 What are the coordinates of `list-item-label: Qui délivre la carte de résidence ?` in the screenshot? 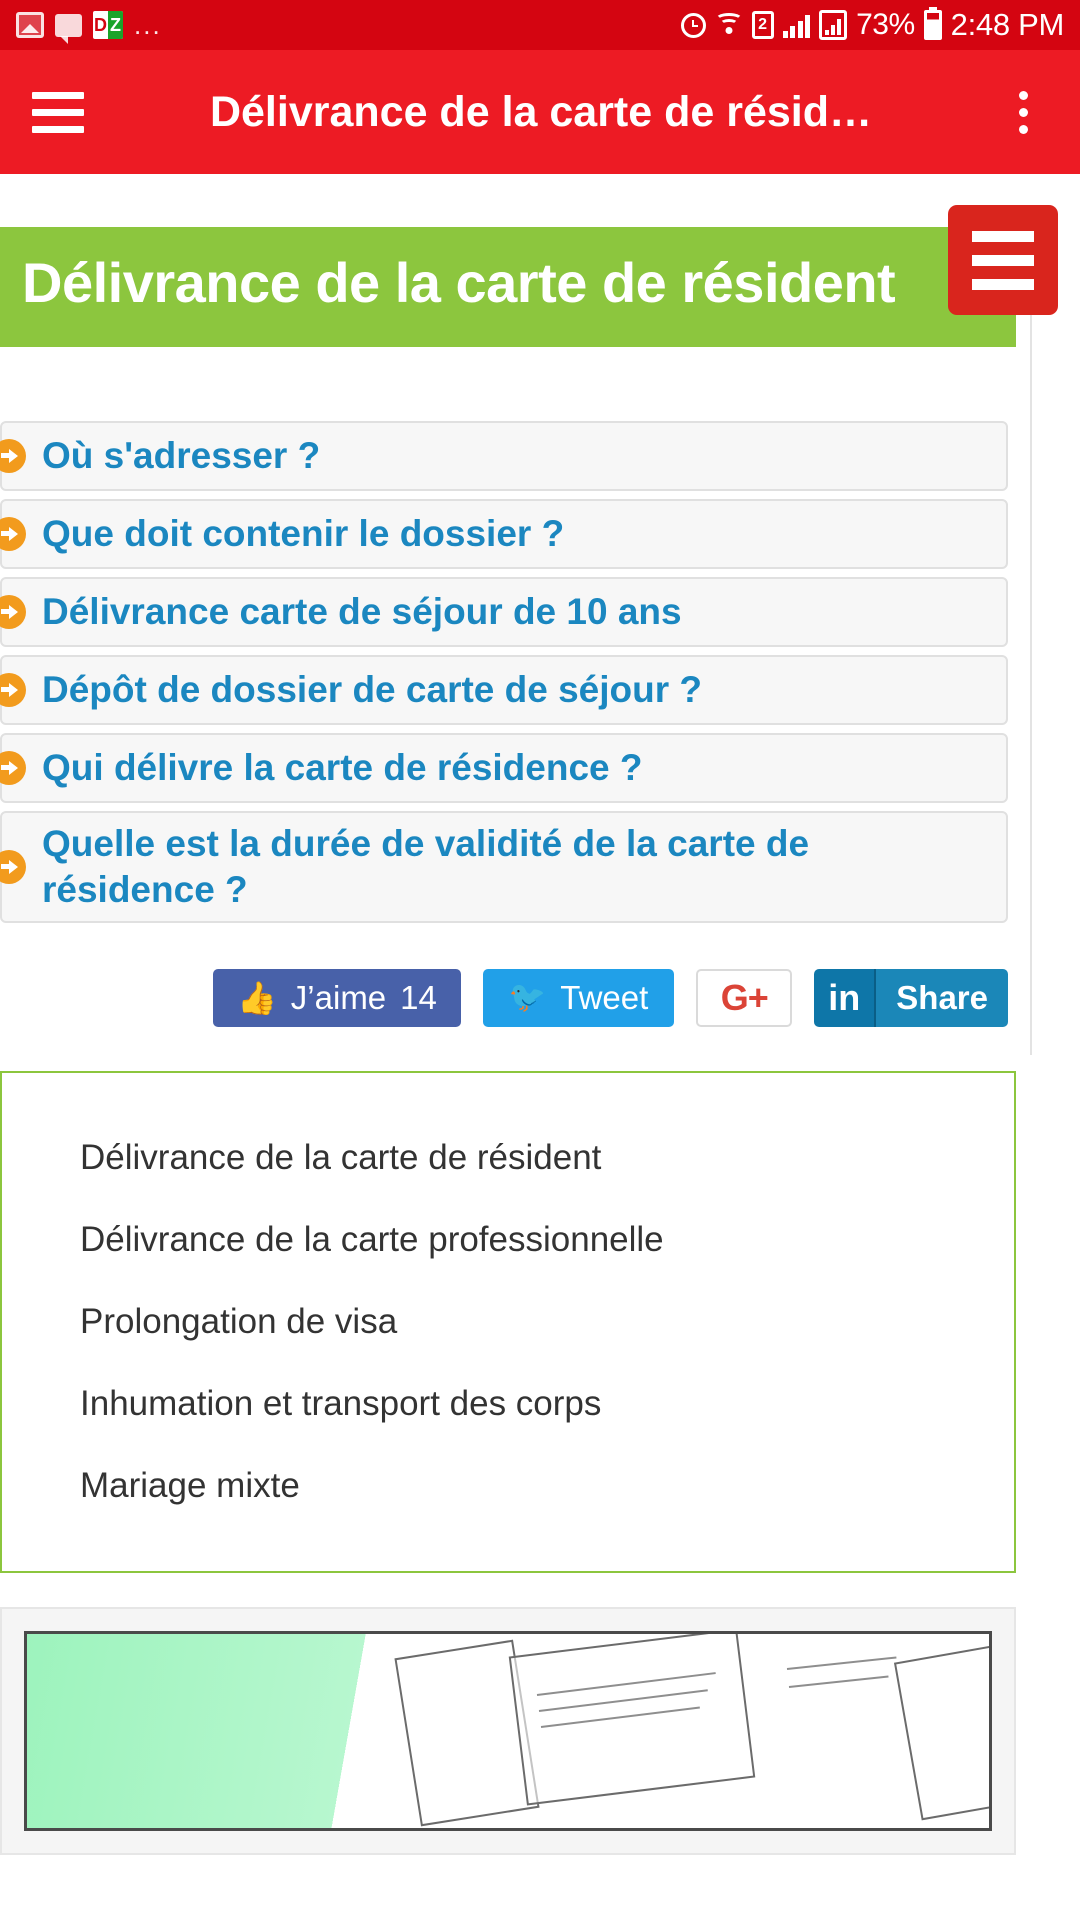 It's located at (342, 767).